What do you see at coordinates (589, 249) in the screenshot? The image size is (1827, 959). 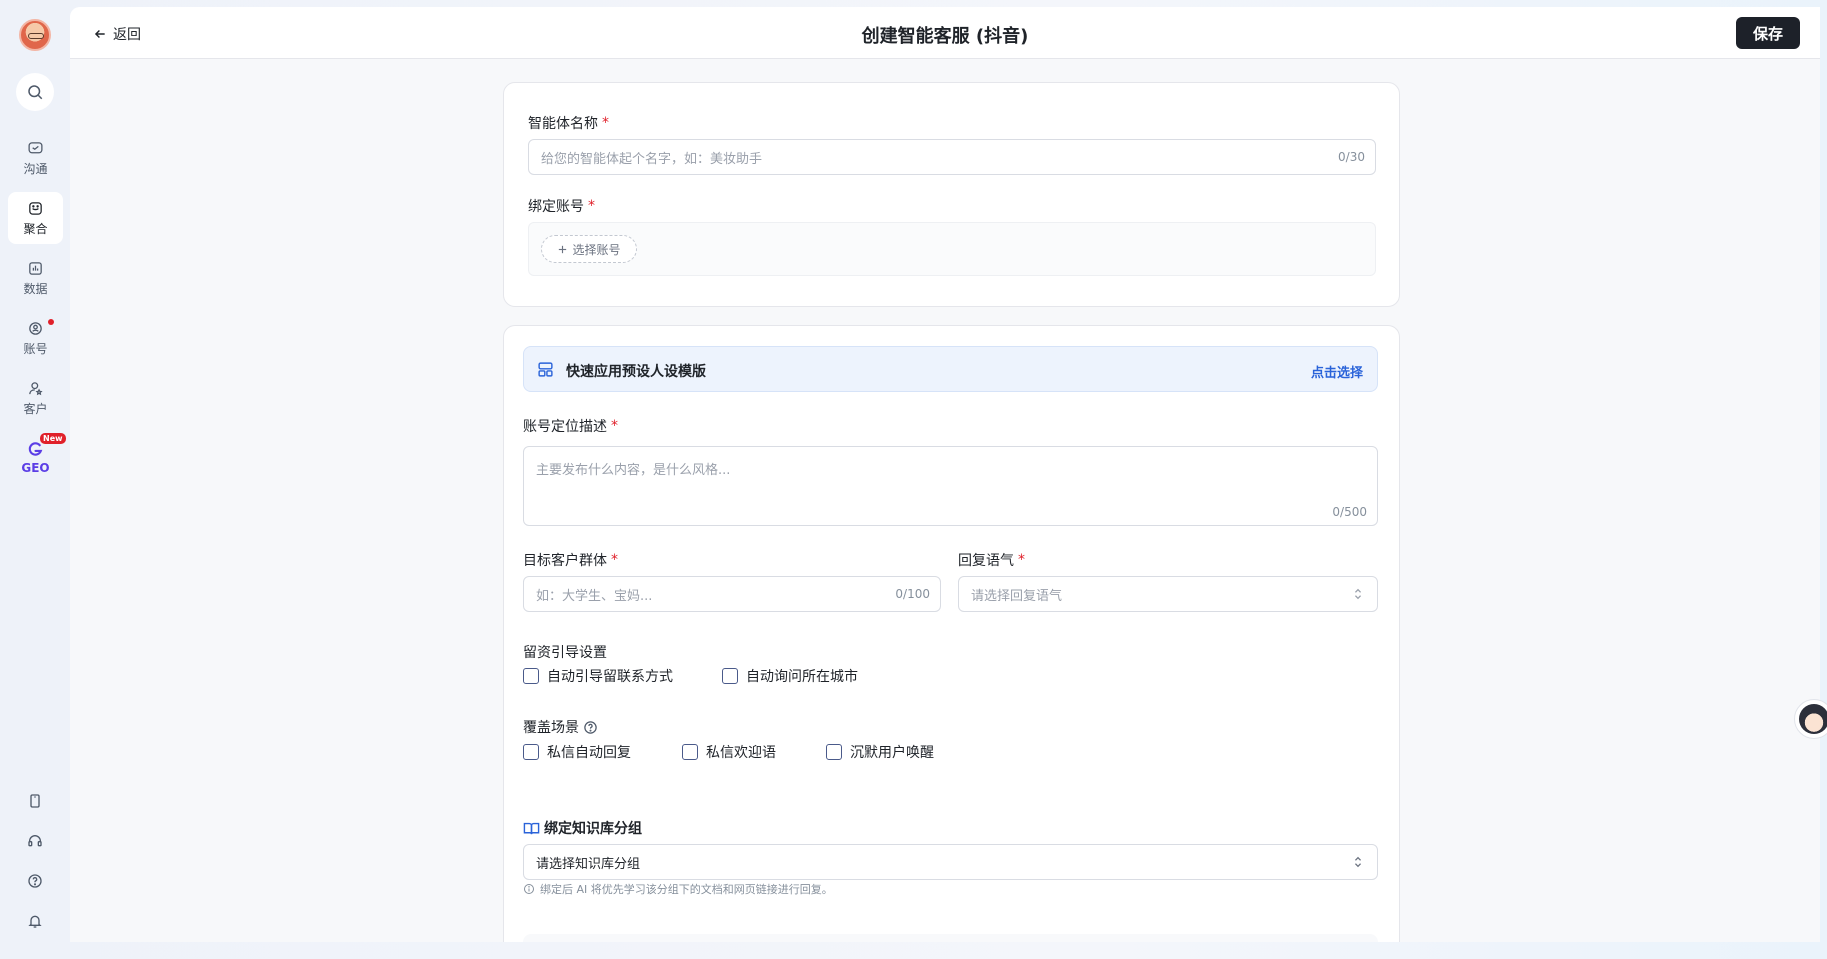 I see `choose-account-button: 选择账号` at bounding box center [589, 249].